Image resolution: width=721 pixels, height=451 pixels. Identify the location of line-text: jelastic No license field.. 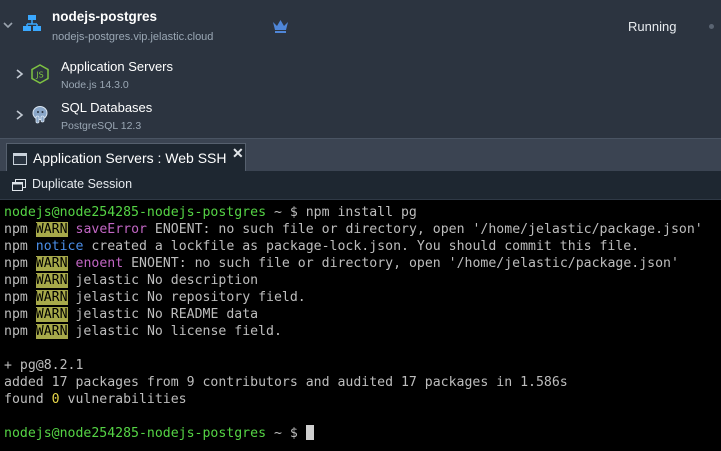
(174, 331).